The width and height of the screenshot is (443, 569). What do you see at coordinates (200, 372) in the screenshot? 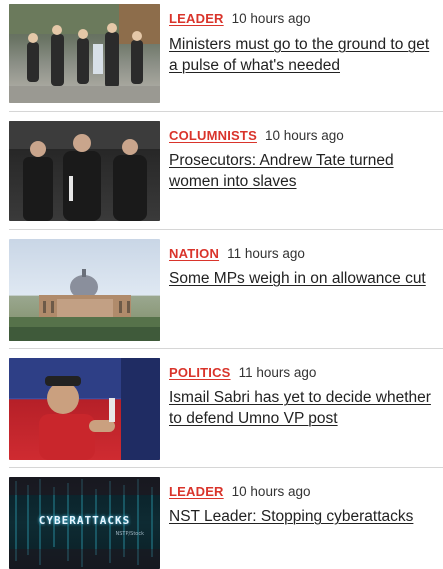
I see `category-link: POLITICS` at bounding box center [200, 372].